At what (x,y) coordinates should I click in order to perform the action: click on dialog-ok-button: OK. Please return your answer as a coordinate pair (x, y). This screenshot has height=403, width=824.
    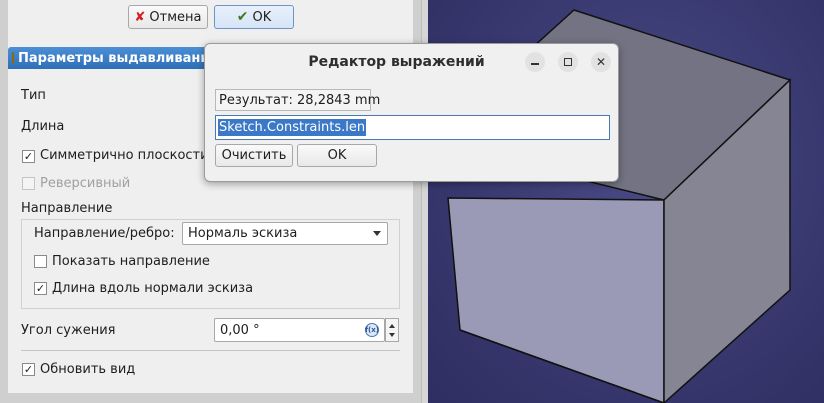
    Looking at the image, I should click on (337, 155).